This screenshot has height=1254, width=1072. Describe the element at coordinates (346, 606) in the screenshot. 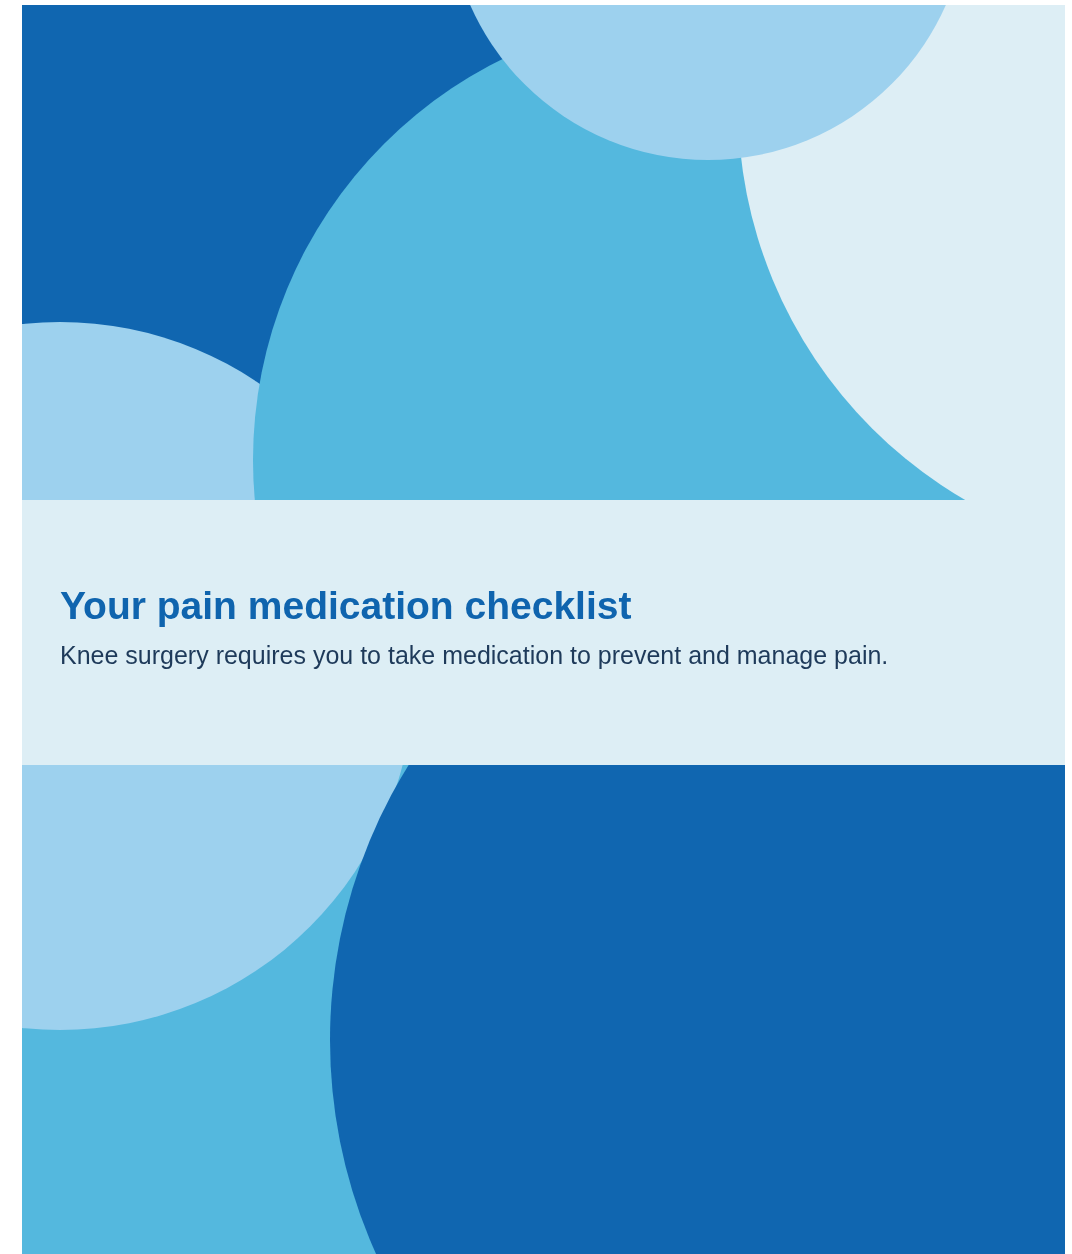

I see `banner-title: Your pain medication checklist` at that location.